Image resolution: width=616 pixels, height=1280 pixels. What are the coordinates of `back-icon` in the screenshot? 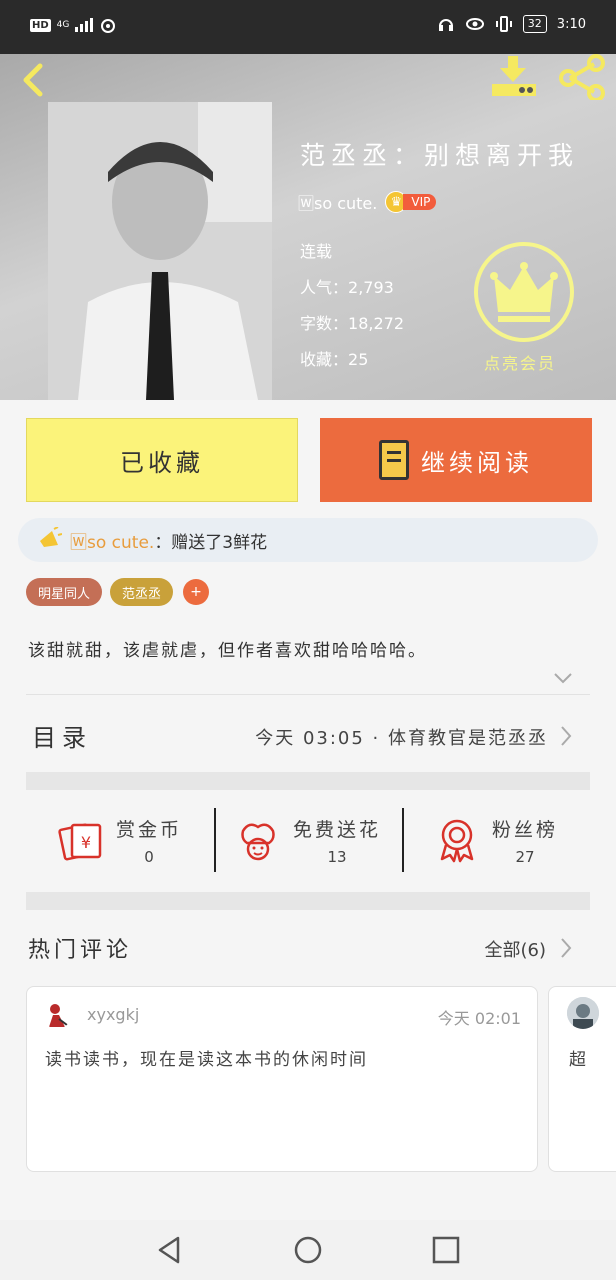 It's located at (34, 80).